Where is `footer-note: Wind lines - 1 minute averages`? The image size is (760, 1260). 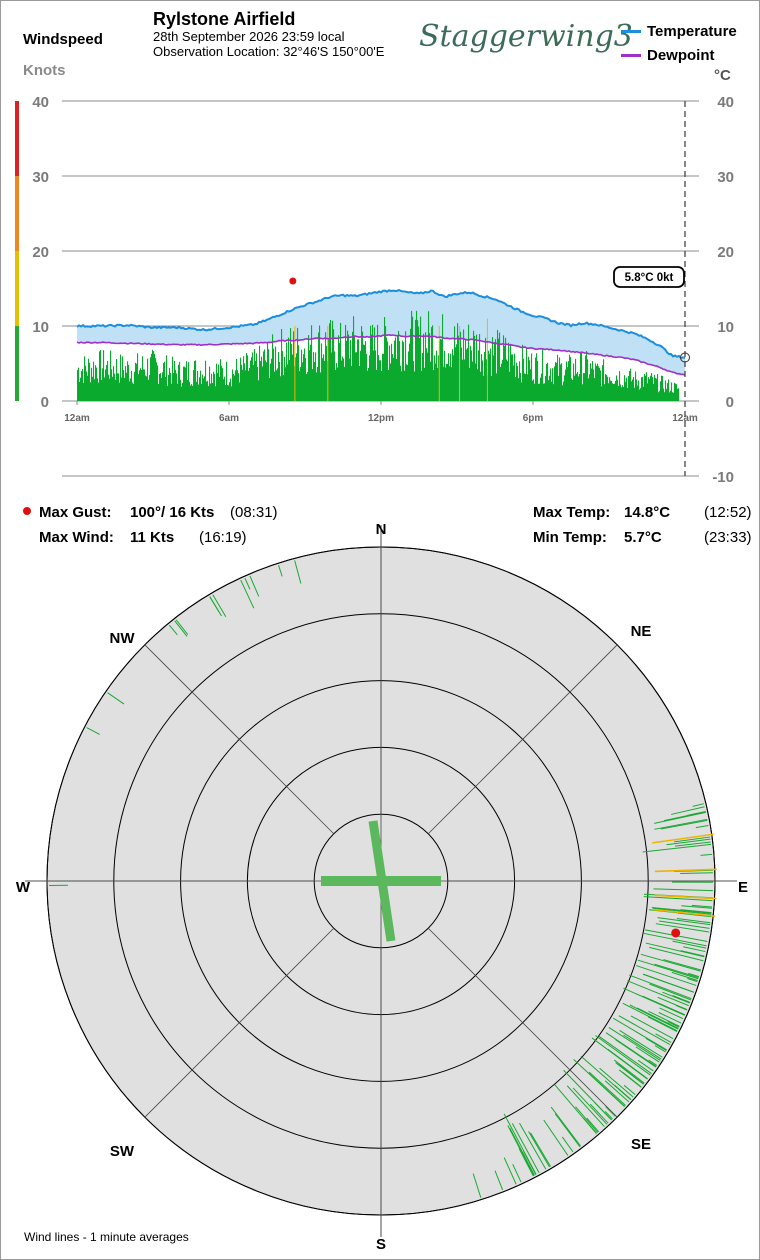
footer-note: Wind lines - 1 minute averages is located at coordinates (106, 1237).